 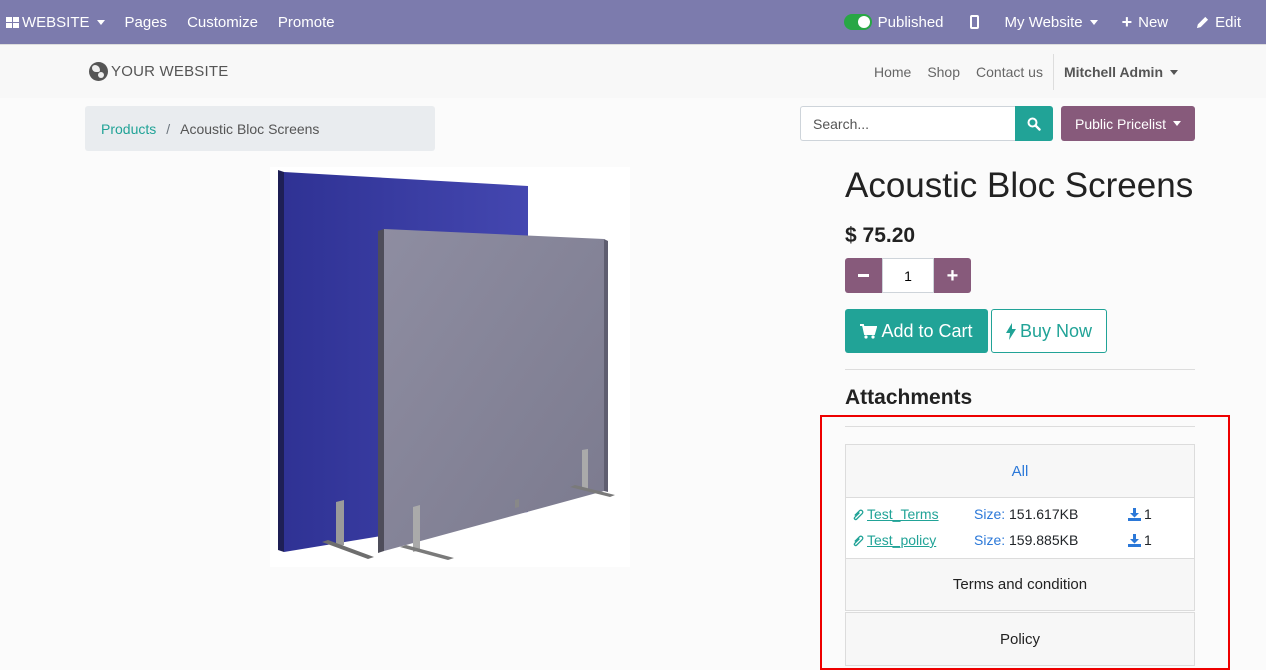 What do you see at coordinates (306, 22) in the screenshot?
I see `promote-menu: Promote` at bounding box center [306, 22].